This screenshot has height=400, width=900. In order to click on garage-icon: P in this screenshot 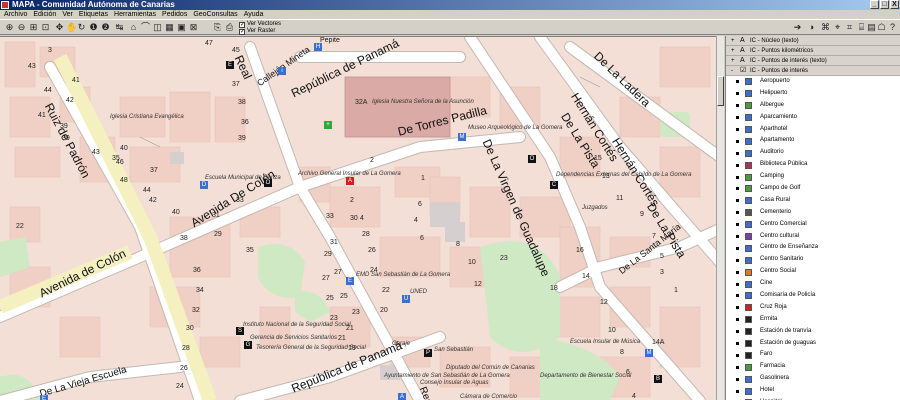, I will do `click(428, 353)`.